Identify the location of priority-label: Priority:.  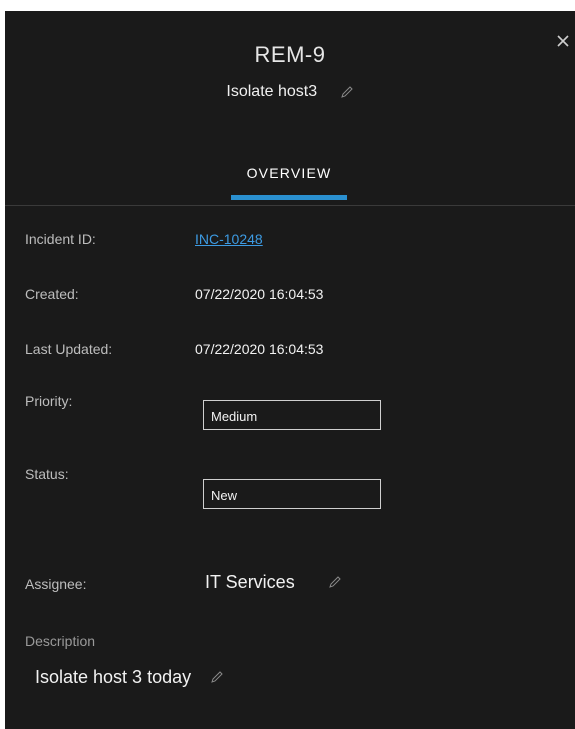
(49, 401).